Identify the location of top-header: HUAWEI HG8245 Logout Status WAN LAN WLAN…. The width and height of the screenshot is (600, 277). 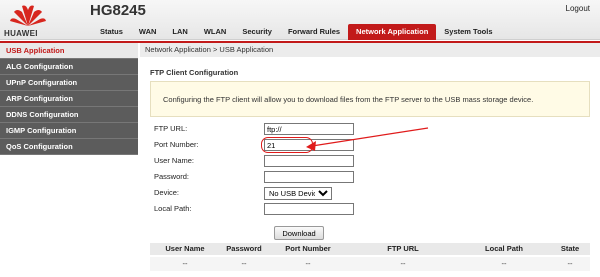
(300, 20).